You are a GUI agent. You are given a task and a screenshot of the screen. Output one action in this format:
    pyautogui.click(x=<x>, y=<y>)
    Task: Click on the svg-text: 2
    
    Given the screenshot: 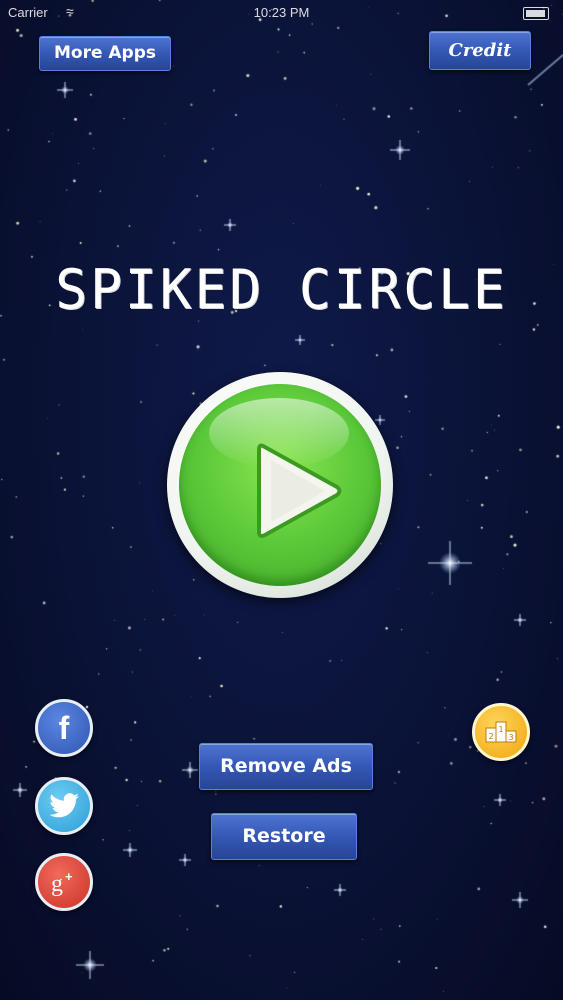 What is the action you would take?
    pyautogui.click(x=490, y=736)
    